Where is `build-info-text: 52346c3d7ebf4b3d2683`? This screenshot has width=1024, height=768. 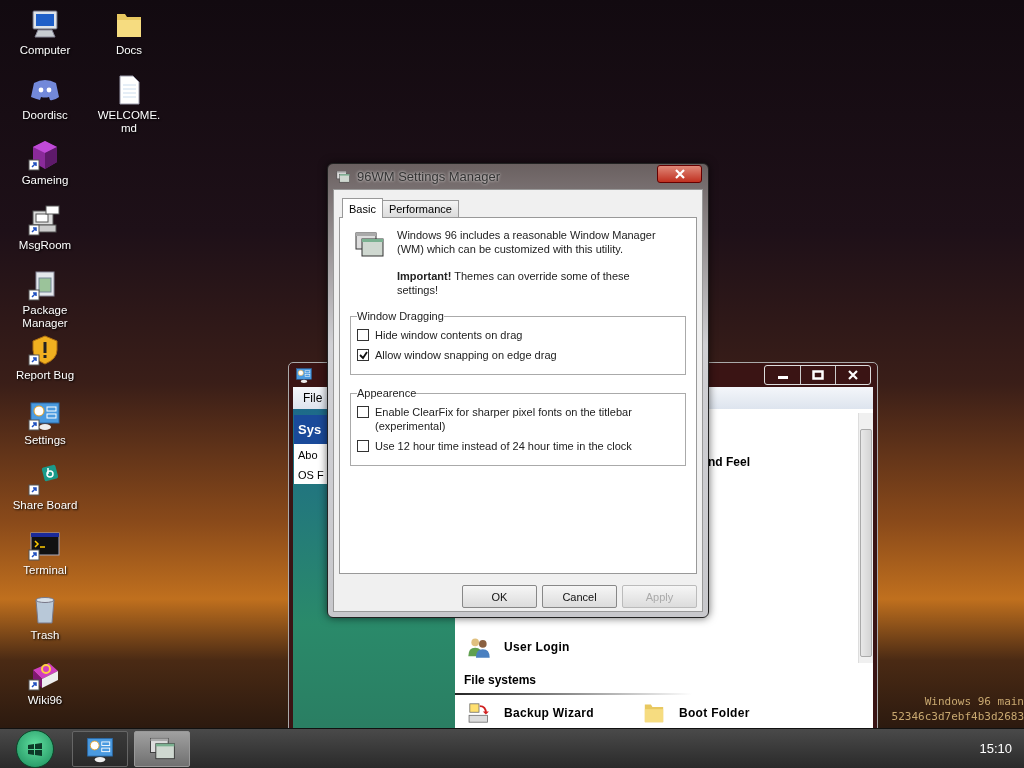 build-info-text: 52346c3d7ebf4b3d2683 is located at coordinates (957, 716).